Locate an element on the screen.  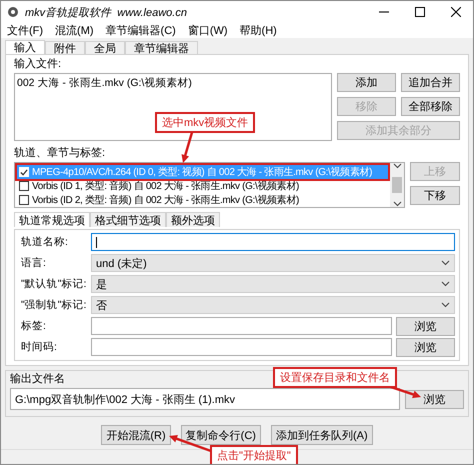
window-title: mkv音轨提取软件 www.leawo.cn is located at coordinates (106, 13).